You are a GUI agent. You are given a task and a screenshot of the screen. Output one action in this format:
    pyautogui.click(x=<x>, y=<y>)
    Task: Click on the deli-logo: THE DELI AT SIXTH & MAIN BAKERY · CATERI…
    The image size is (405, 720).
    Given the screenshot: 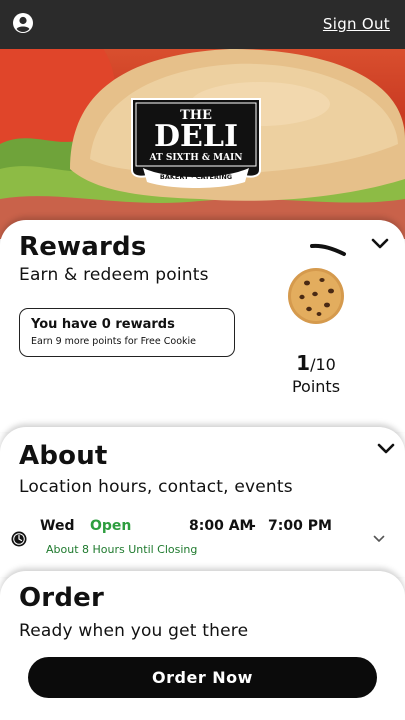 What is the action you would take?
    pyautogui.click(x=196, y=142)
    